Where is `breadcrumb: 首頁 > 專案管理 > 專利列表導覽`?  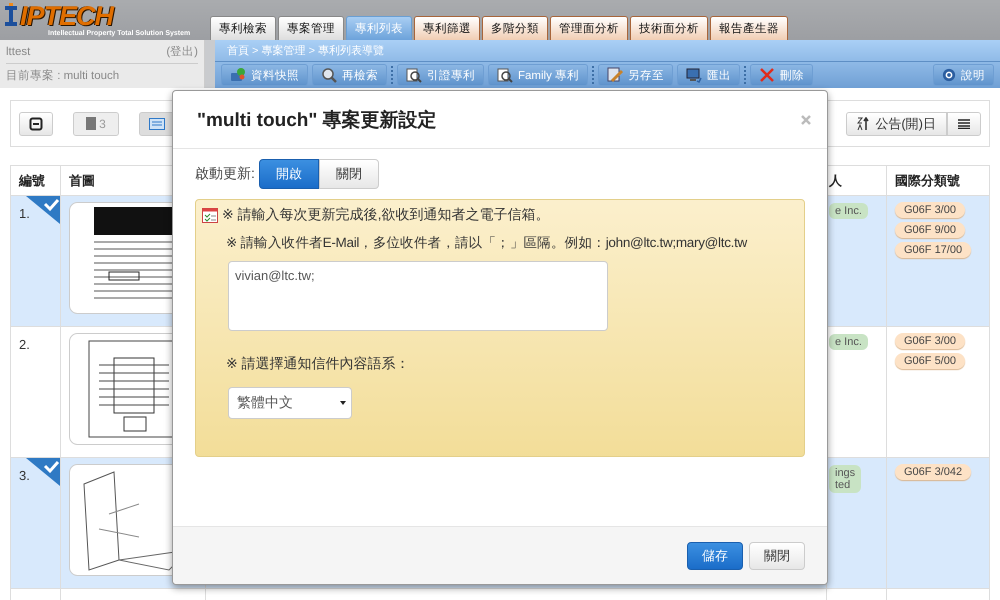 breadcrumb: 首頁 > 專案管理 > 專利列表導覽 is located at coordinates (305, 51).